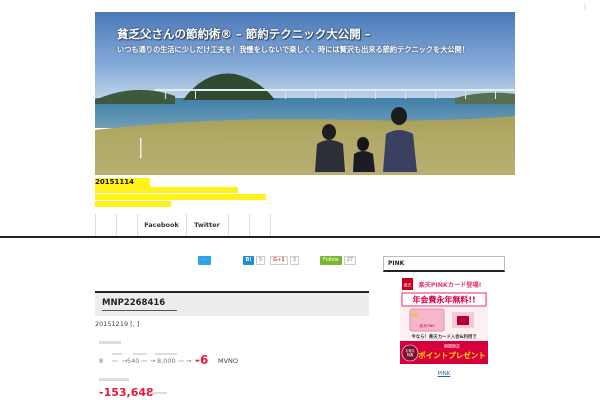 Image resolution: width=600 pixels, height=400 pixels. I want to click on follow-count: 27, so click(350, 260).